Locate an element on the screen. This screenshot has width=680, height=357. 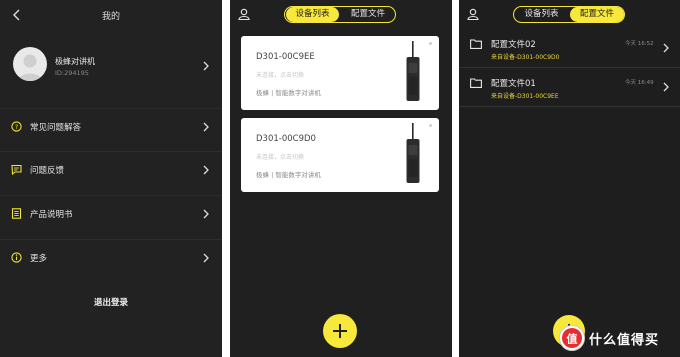
watermark-text: 什么值得买 is located at coordinates (624, 340).